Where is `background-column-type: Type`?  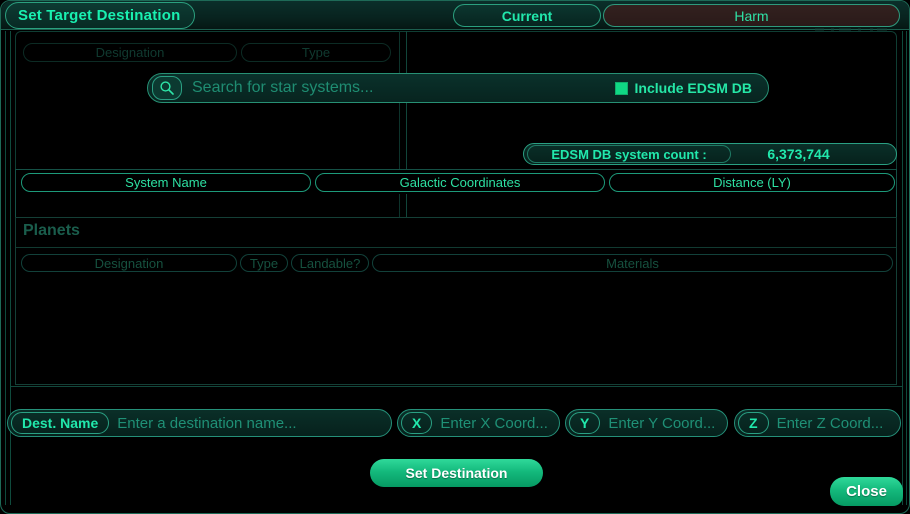 background-column-type: Type is located at coordinates (316, 52).